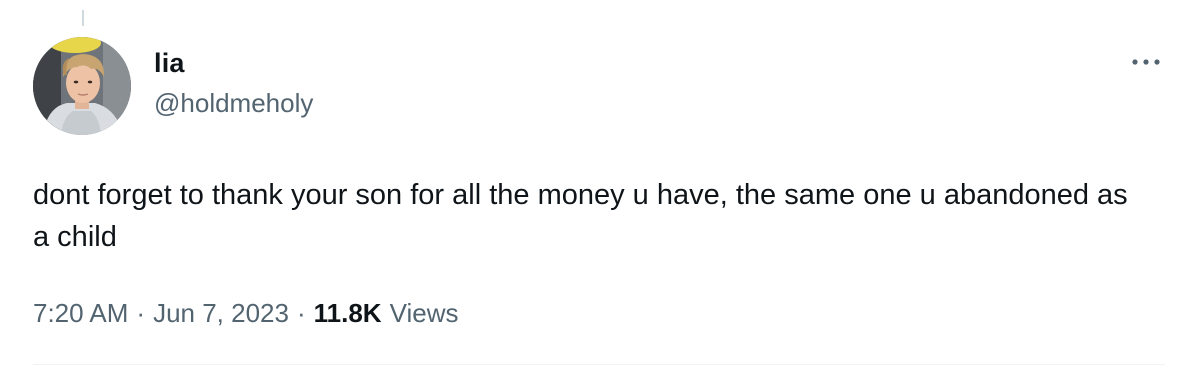 This screenshot has height=373, width=1194. Describe the element at coordinates (424, 313) in the screenshot. I see `views-label: Views` at that location.